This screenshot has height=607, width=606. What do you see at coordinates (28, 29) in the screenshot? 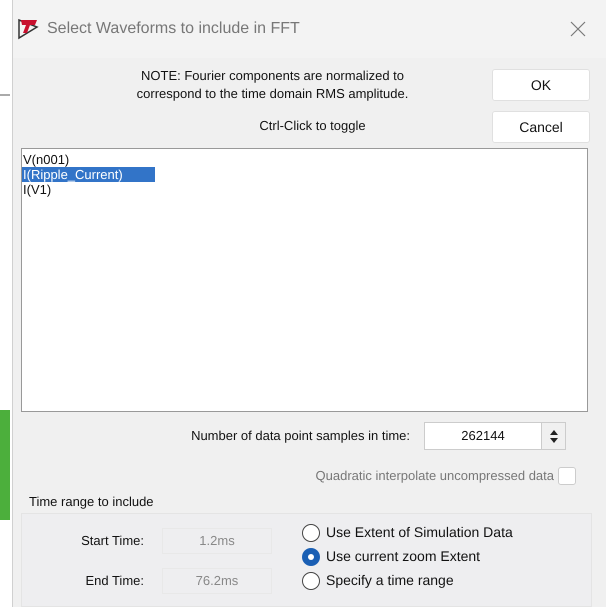
I see `app-logo-icon` at bounding box center [28, 29].